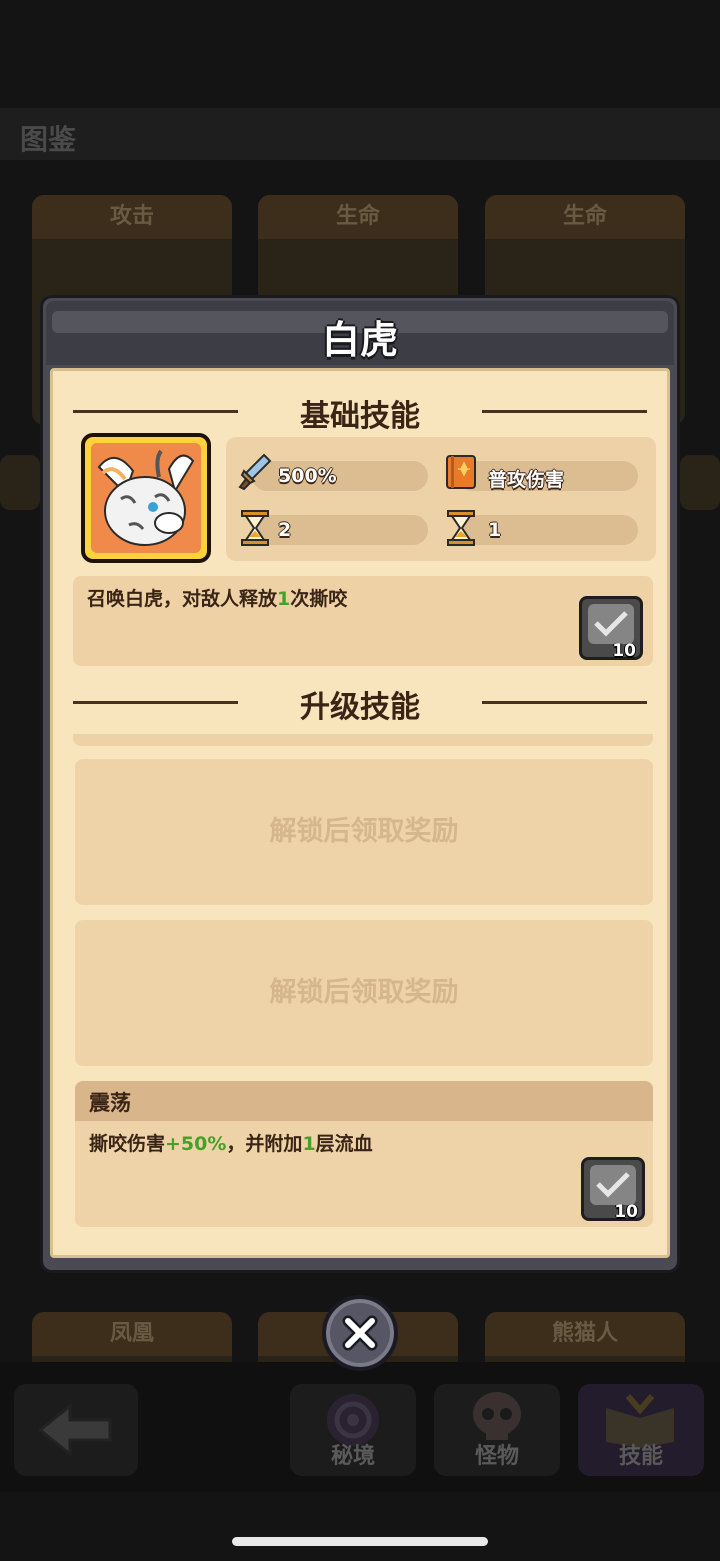  What do you see at coordinates (110, 1103) in the screenshot?
I see `skill-name: 震荡` at bounding box center [110, 1103].